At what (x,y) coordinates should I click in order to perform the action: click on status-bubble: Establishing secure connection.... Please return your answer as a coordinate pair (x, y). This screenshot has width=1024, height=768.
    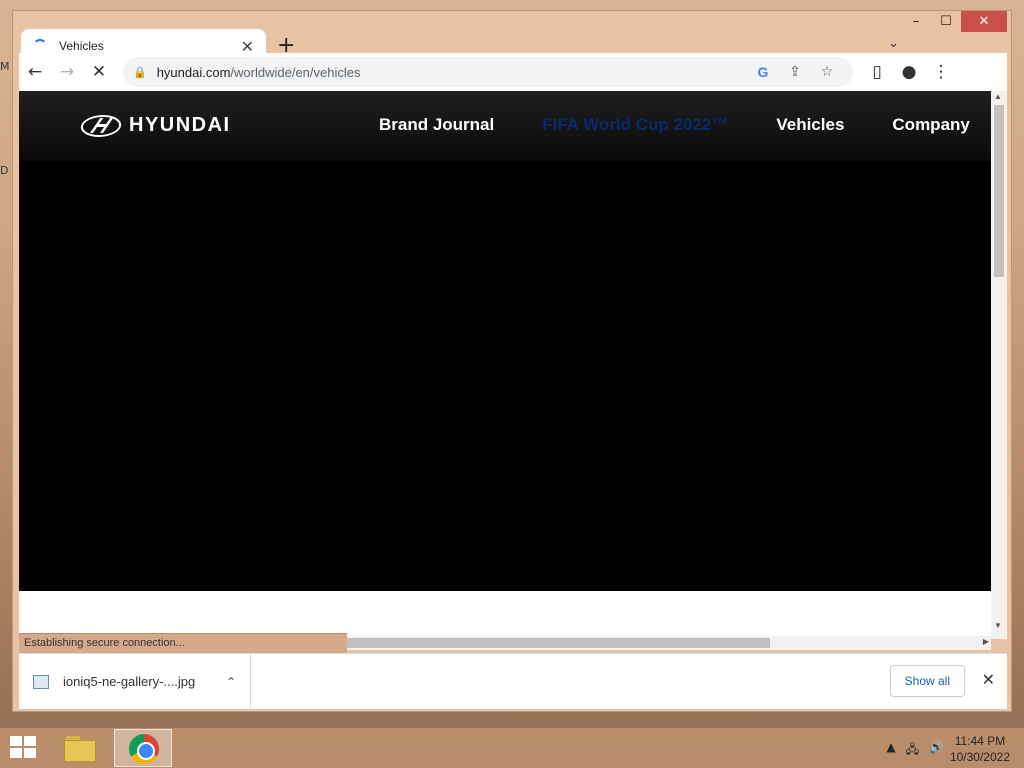
    Looking at the image, I should click on (183, 643).